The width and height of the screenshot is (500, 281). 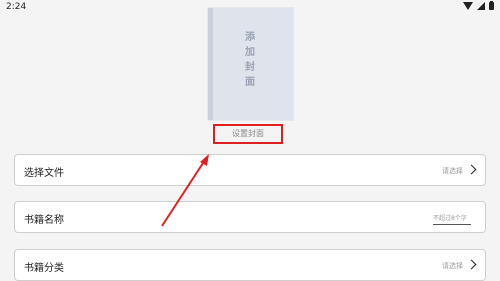 I want to click on signal-icon, so click(x=481, y=6).